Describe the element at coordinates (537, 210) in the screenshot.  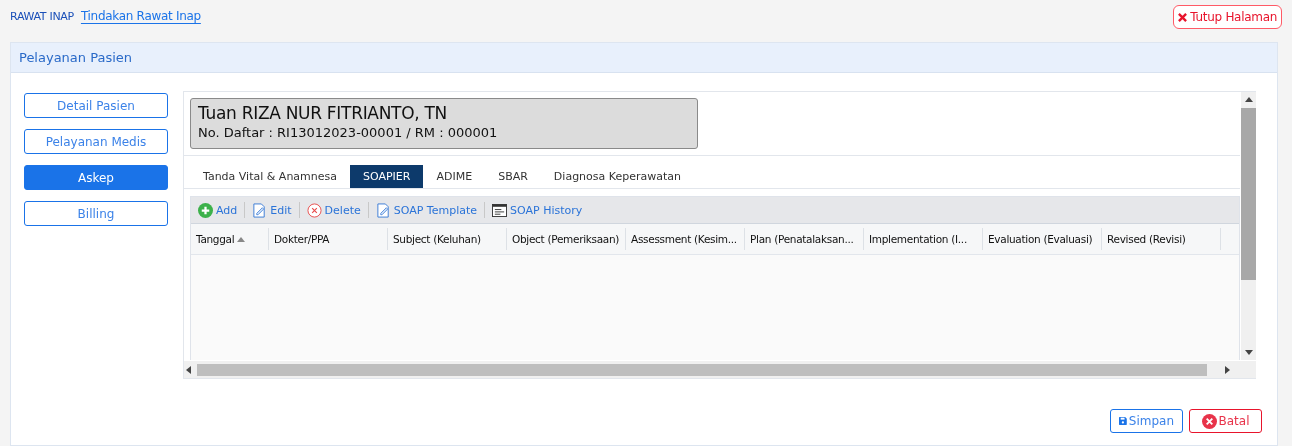
I see `toolbar-button: SOAP History` at that location.